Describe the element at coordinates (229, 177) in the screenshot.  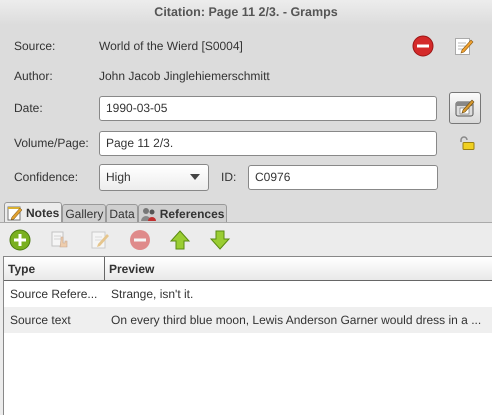
I see `id-label: ID:` at that location.